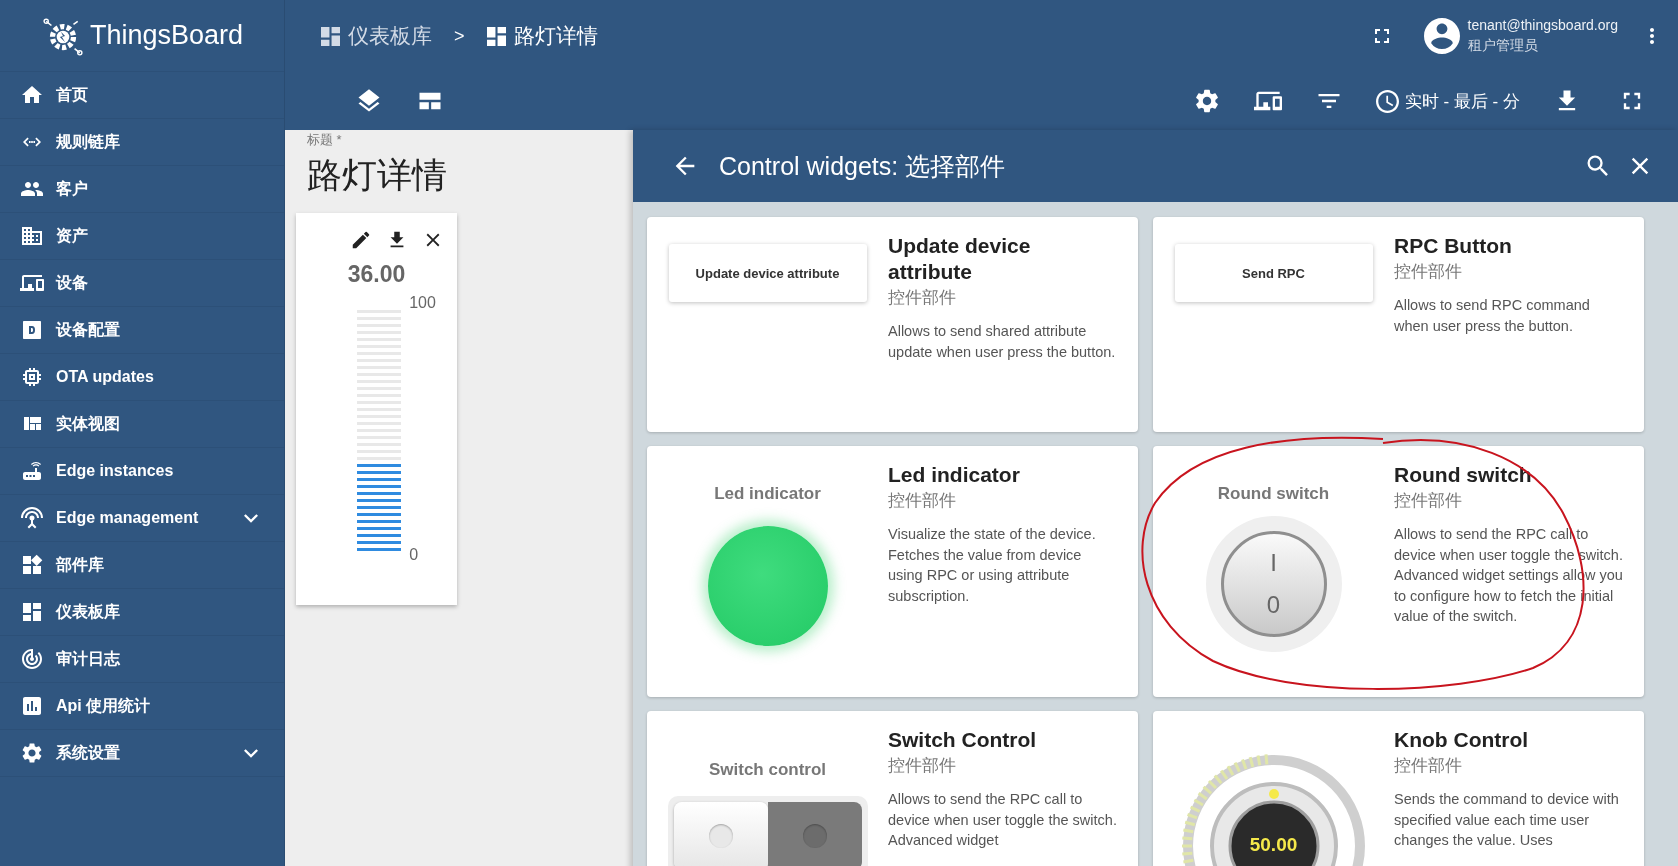 The height and width of the screenshot is (866, 1678). I want to click on target-icon, so click(32, 659).